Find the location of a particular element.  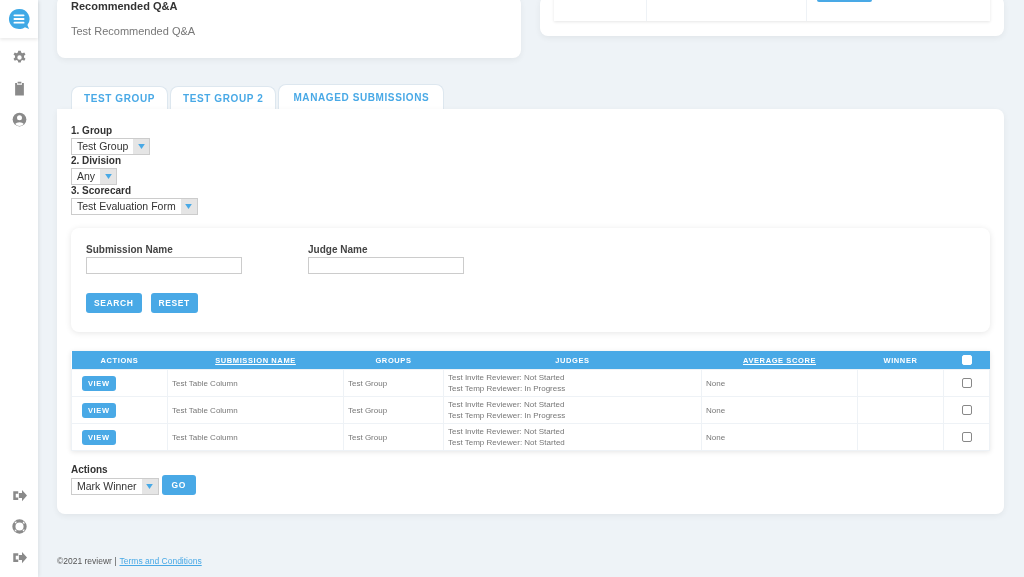

settings-icon is located at coordinates (19, 57).